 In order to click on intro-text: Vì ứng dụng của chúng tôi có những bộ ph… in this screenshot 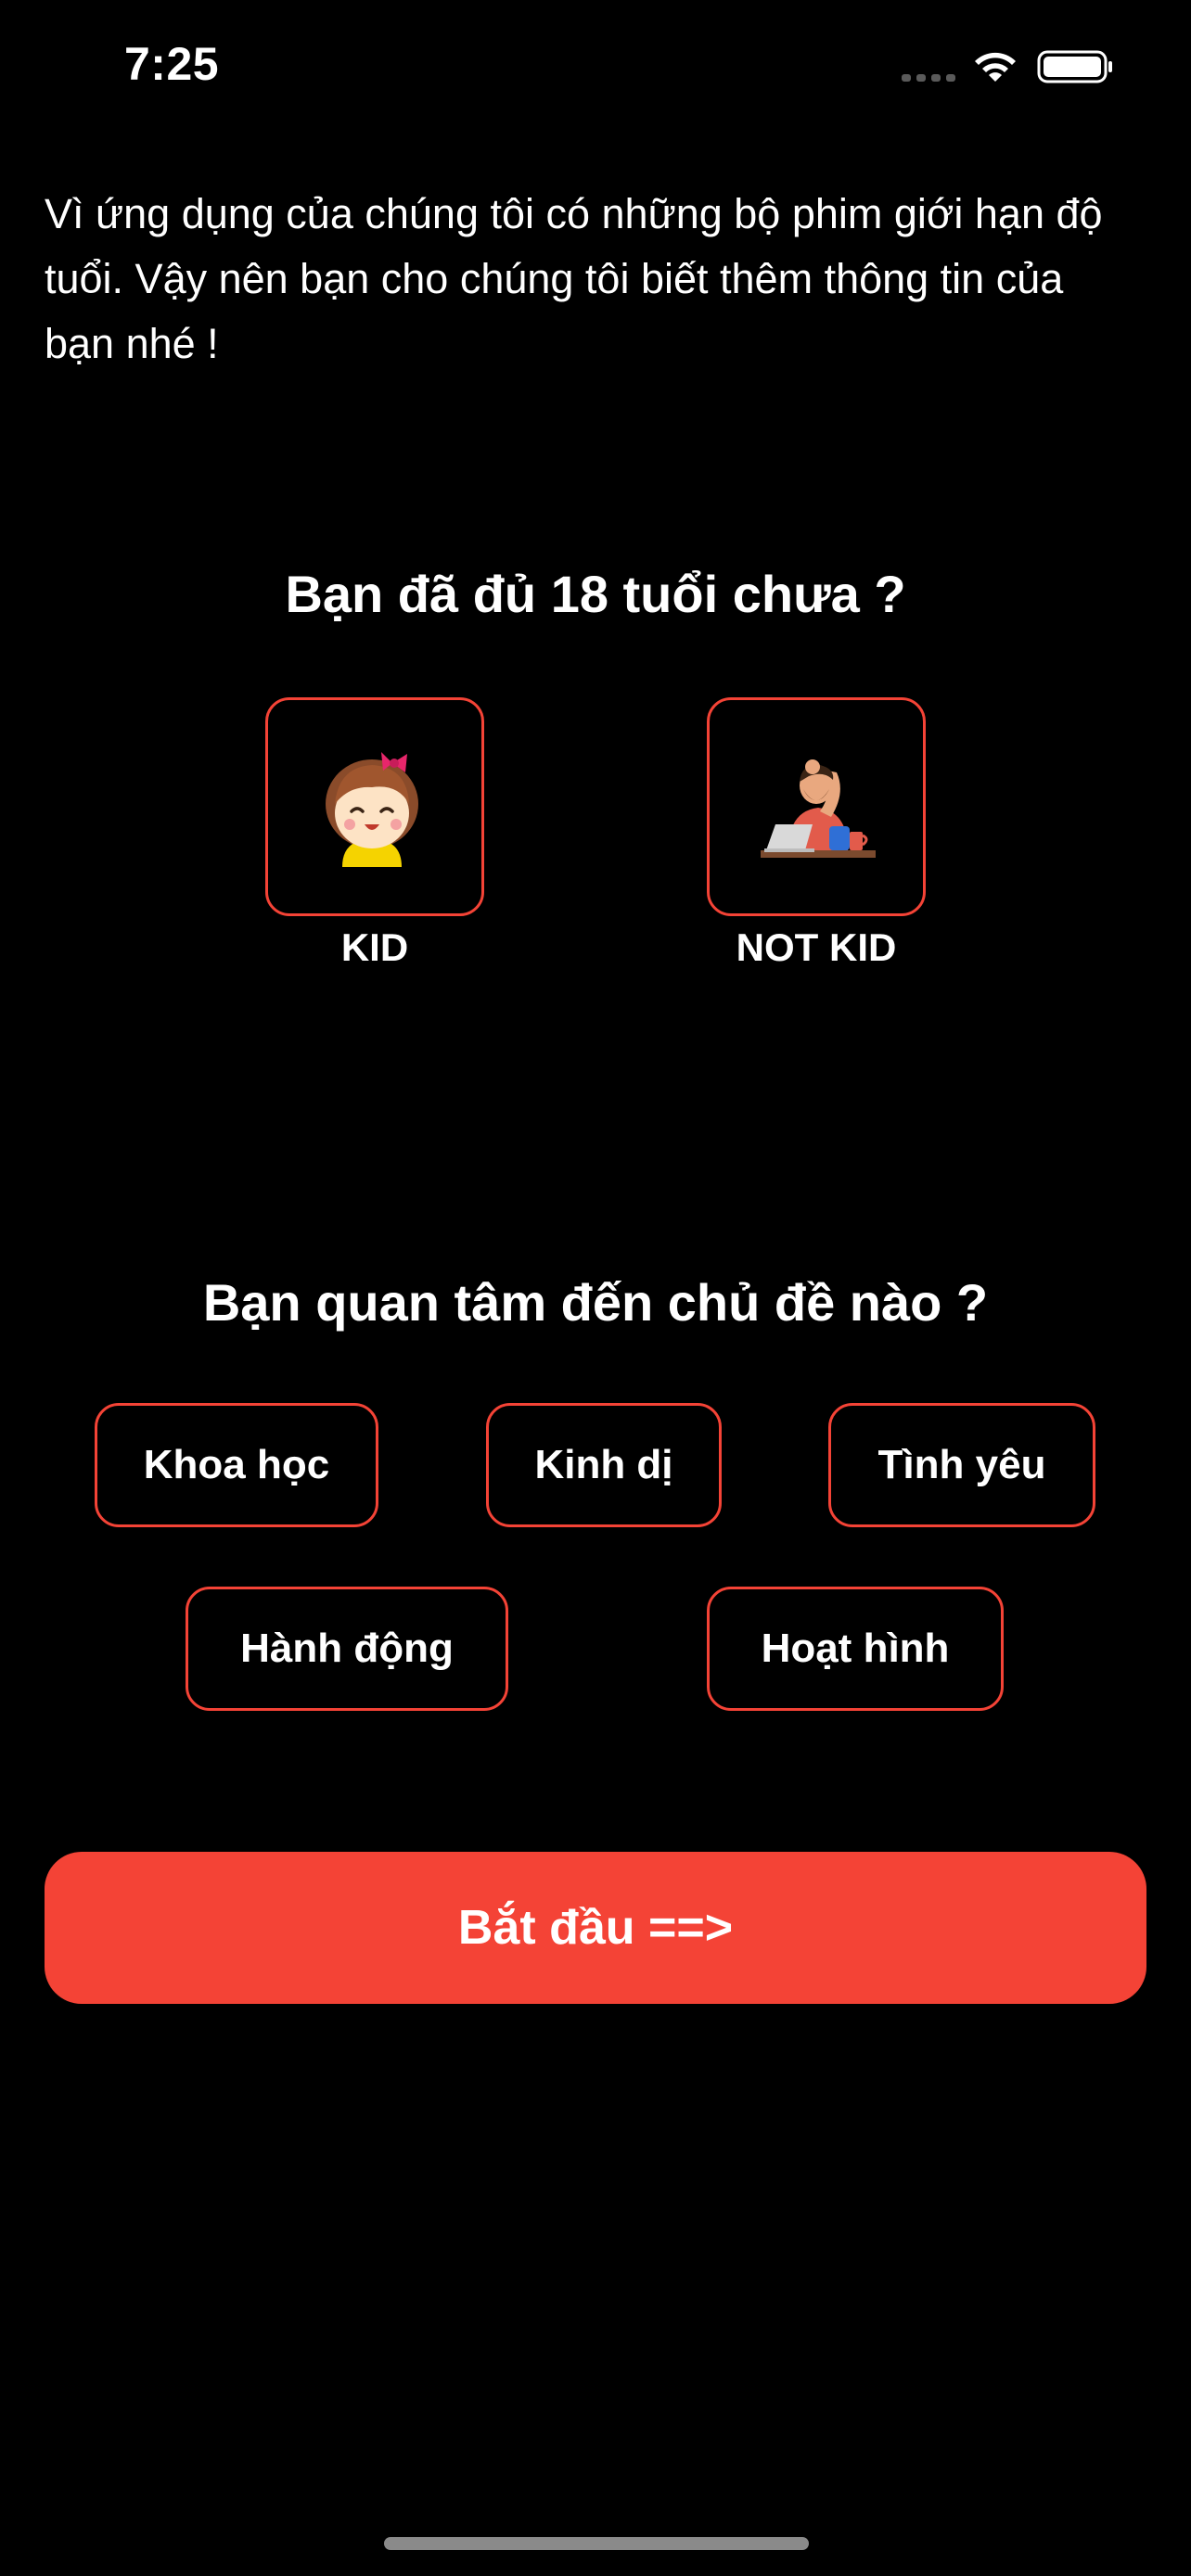, I will do `click(574, 278)`.